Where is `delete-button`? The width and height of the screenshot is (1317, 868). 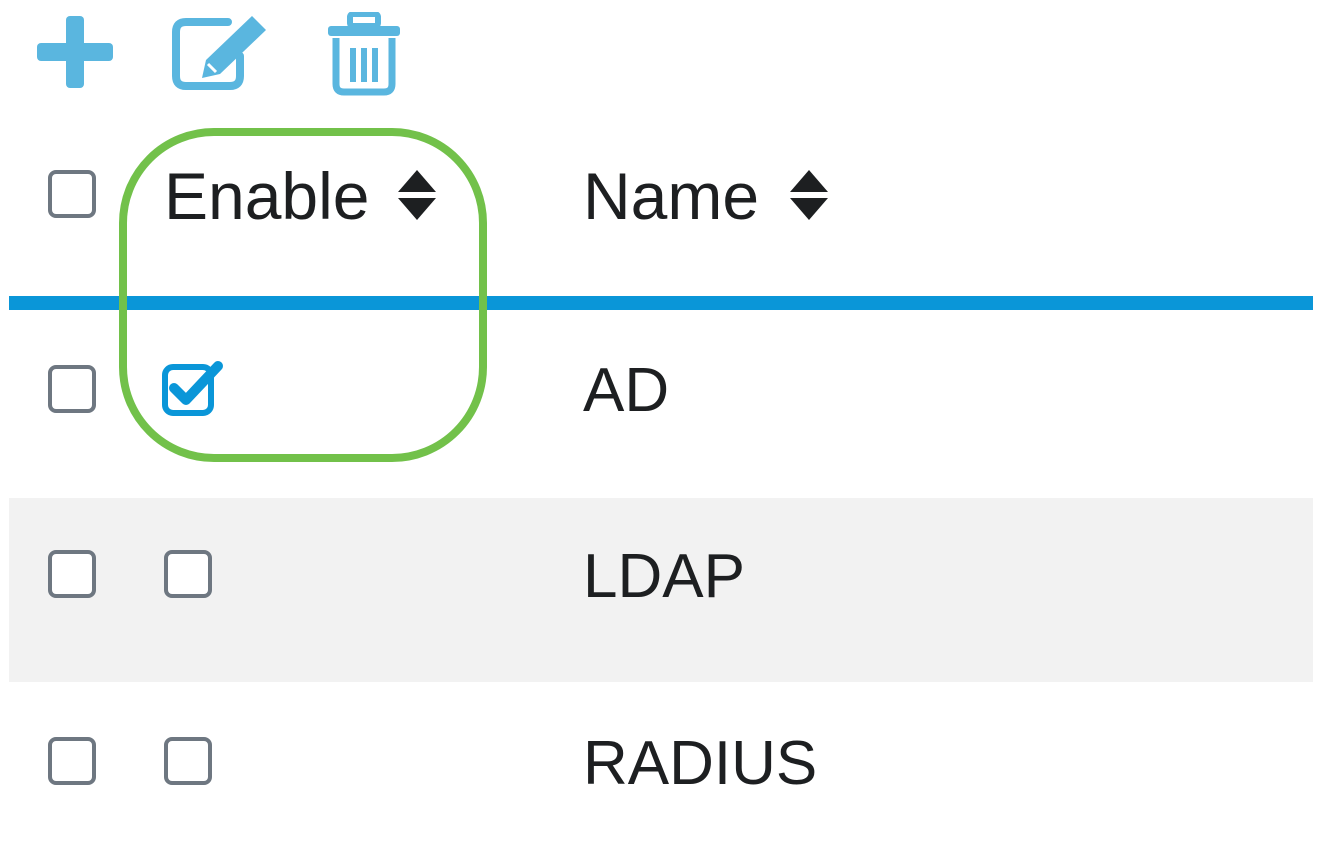
delete-button is located at coordinates (364, 54).